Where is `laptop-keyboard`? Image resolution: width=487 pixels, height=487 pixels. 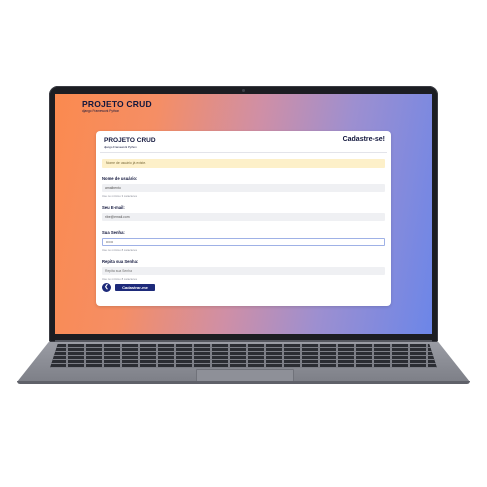
laptop-keyboard is located at coordinates (243, 356).